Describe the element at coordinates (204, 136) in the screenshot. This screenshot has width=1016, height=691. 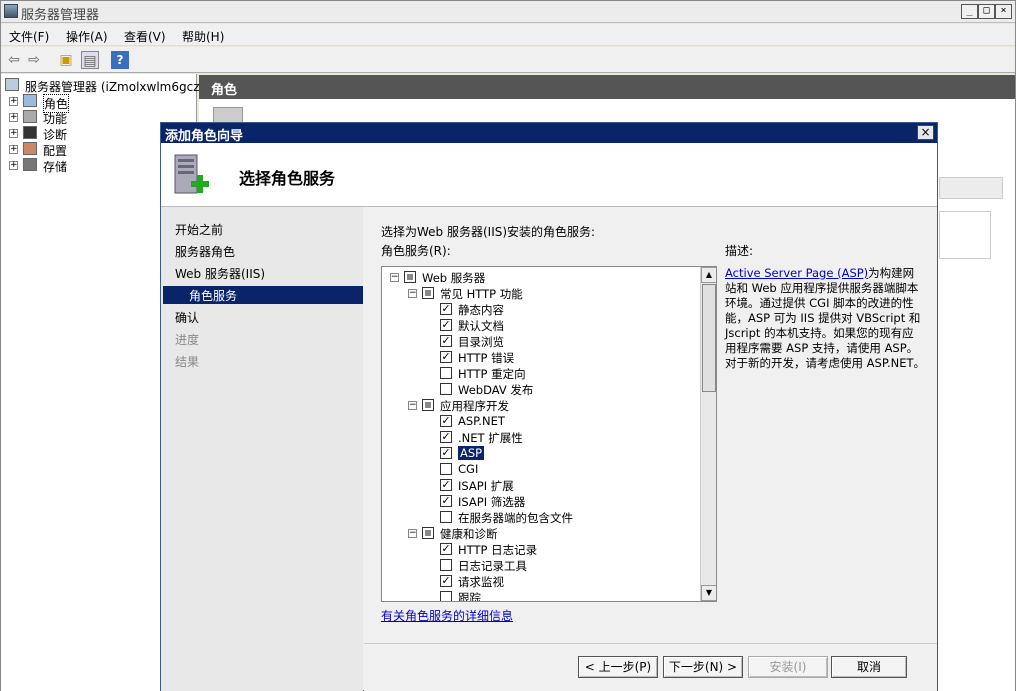
I see `dialog-title: 添加角色向导` at that location.